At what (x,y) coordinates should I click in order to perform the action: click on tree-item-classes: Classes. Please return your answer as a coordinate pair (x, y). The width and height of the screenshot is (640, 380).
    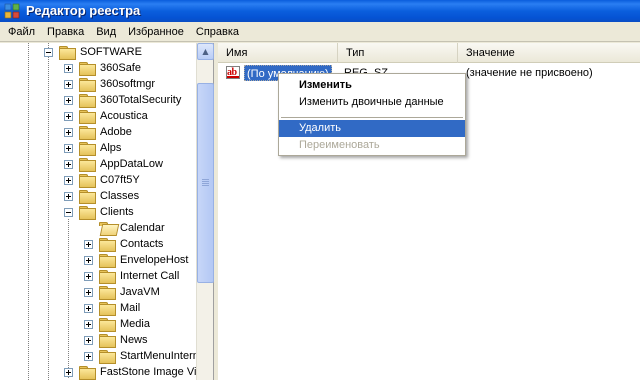
    Looking at the image, I should click on (102, 196).